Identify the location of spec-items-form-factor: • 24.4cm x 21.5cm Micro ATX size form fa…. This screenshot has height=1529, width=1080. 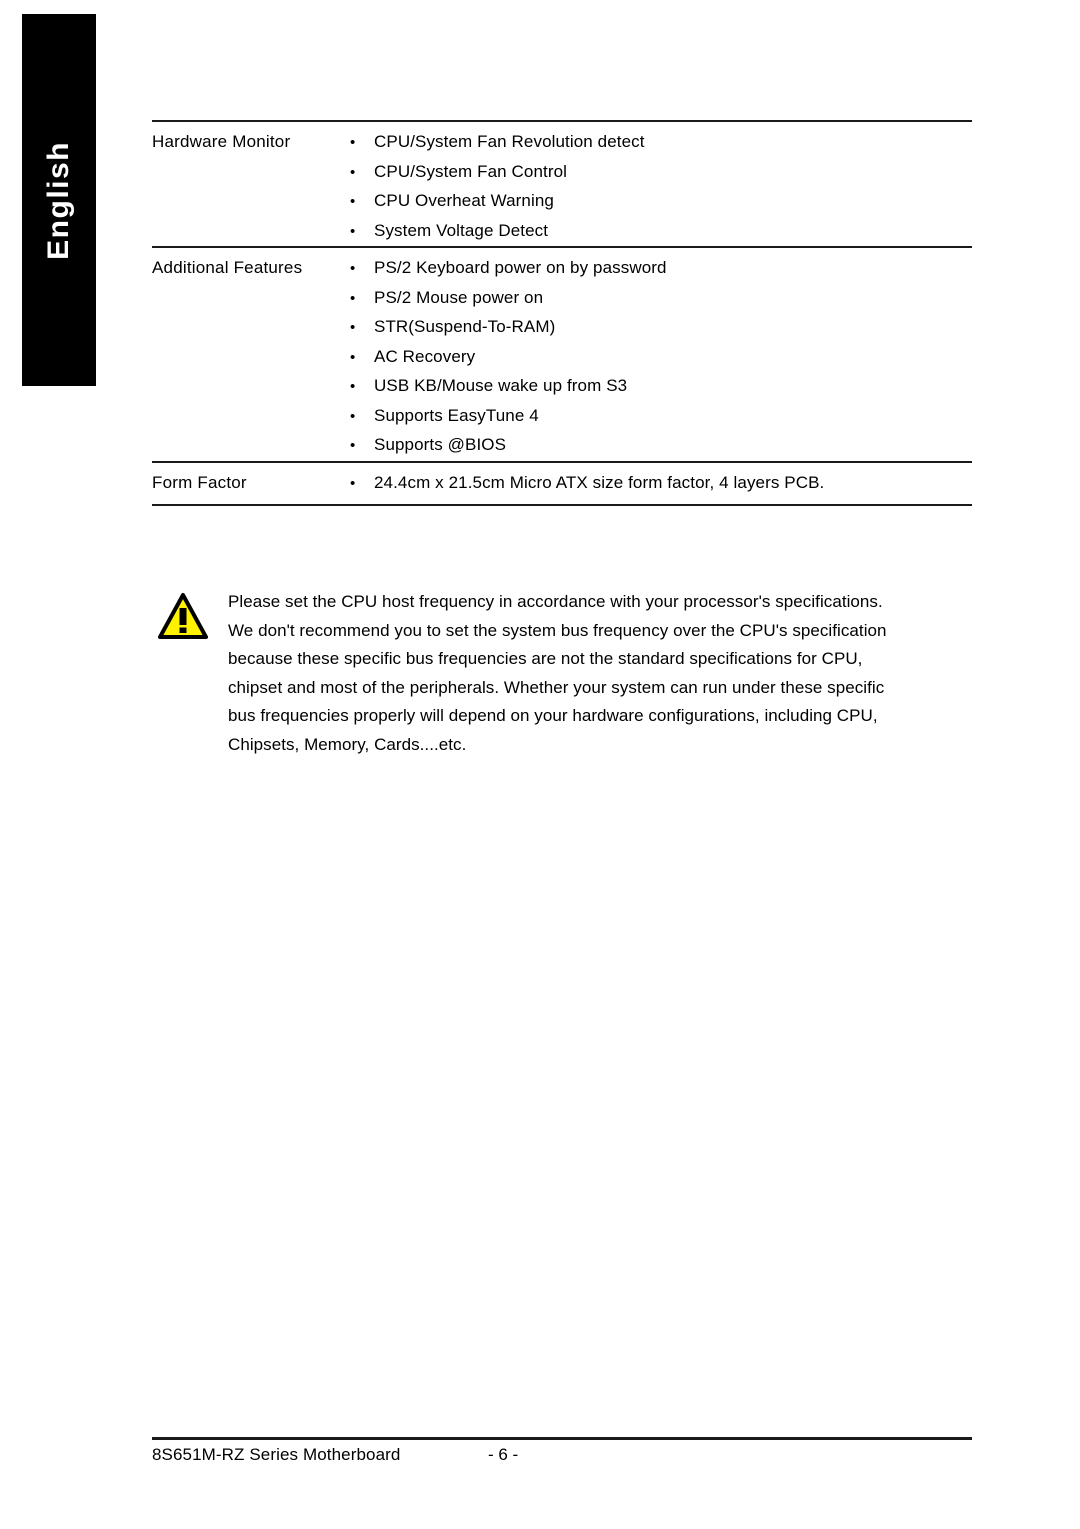
(661, 483).